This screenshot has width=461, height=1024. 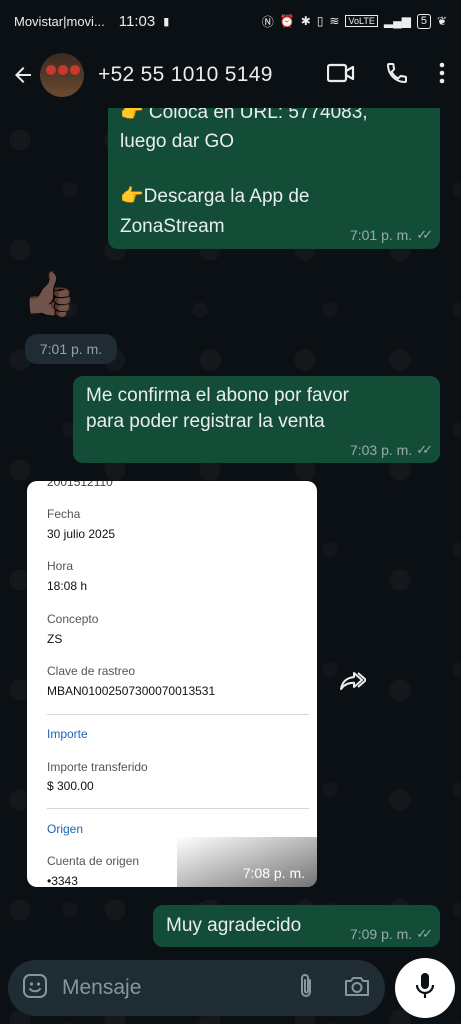 I want to click on message-input-bar: Mensaje, so click(x=196, y=988).